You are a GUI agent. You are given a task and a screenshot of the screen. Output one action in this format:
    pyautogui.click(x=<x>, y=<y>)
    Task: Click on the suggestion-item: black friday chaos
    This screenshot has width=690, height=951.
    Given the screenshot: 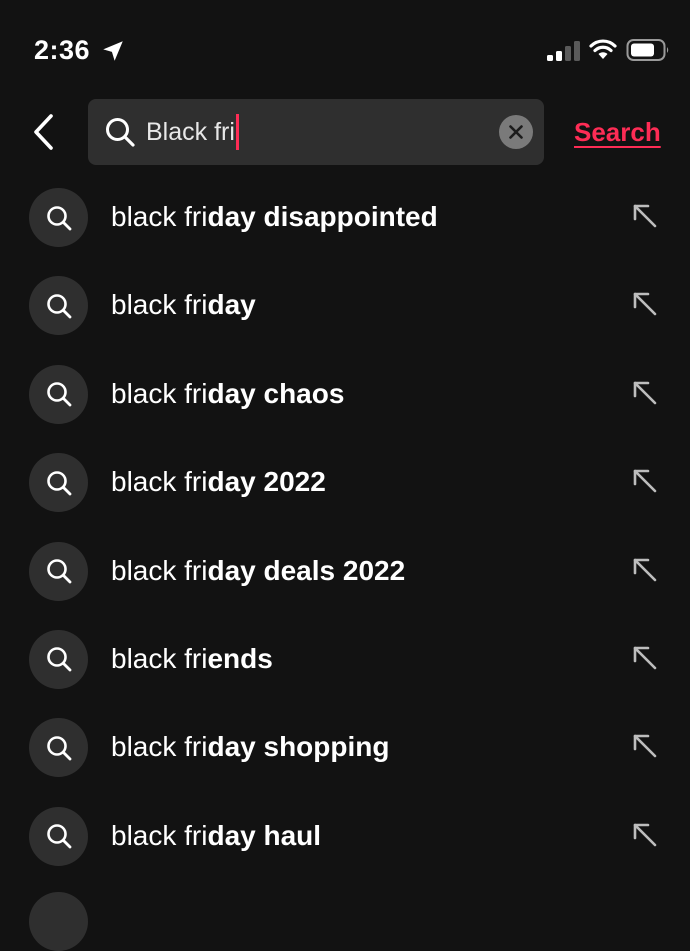 What is the action you would take?
    pyautogui.click(x=345, y=394)
    